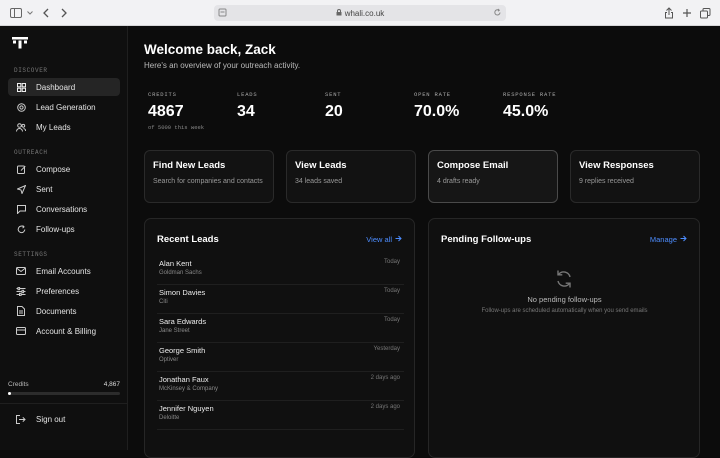  What do you see at coordinates (64, 403) in the screenshot?
I see `sidebar-divider` at bounding box center [64, 403].